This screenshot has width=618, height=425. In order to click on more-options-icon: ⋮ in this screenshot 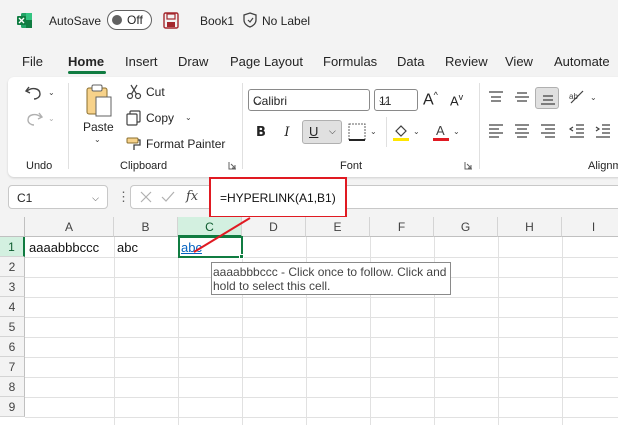, I will do `click(123, 197)`.